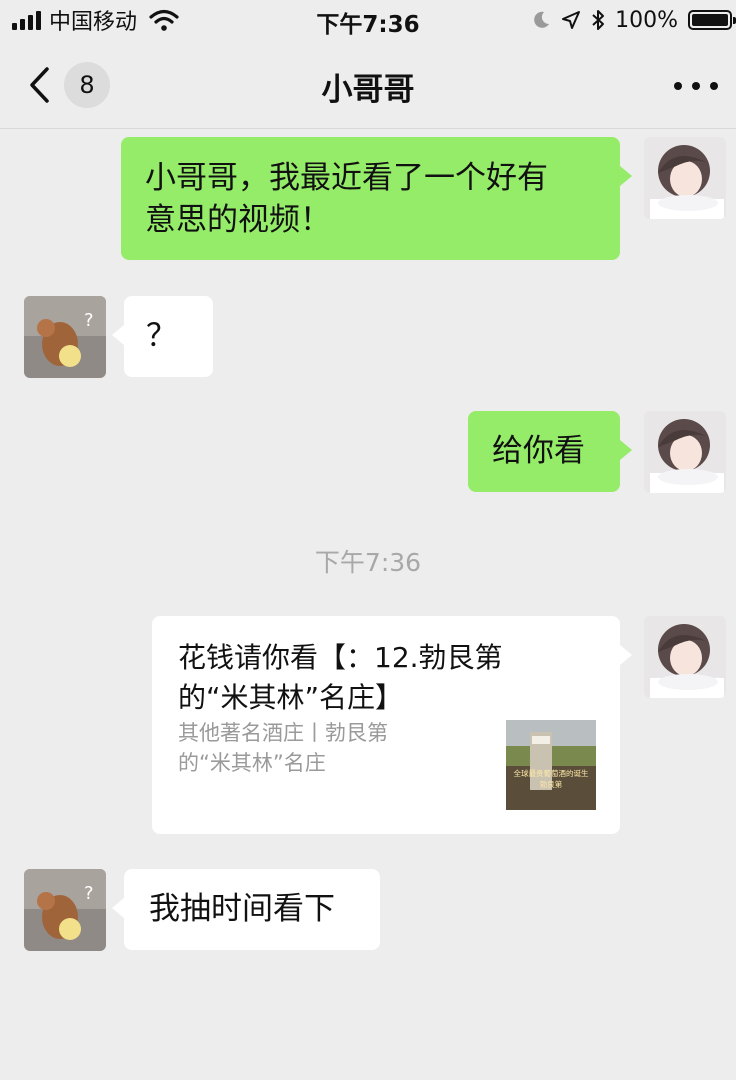  I want to click on status-bar: 中国移动 下午7:36 100%, so click(368, 20).